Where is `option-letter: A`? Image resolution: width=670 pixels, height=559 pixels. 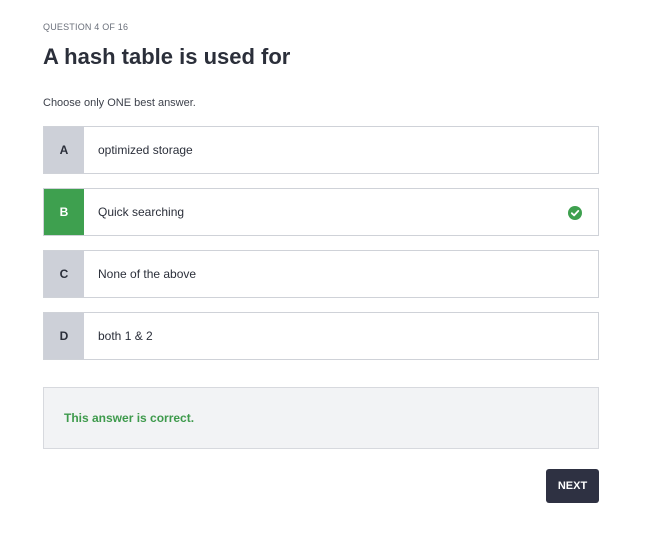 option-letter: A is located at coordinates (64, 150).